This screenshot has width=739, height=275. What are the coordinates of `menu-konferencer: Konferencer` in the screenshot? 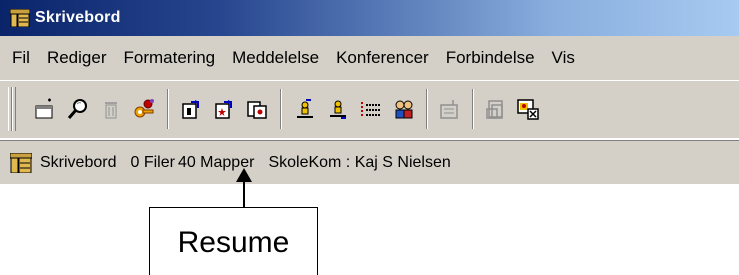 It's located at (382, 58).